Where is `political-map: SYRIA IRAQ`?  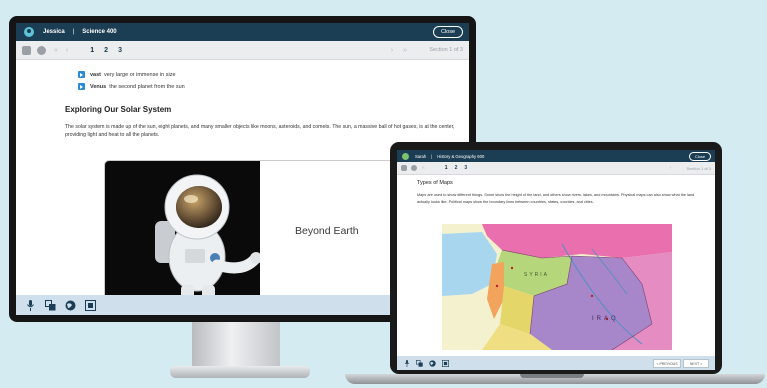 political-map: SYRIA IRAQ is located at coordinates (557, 287).